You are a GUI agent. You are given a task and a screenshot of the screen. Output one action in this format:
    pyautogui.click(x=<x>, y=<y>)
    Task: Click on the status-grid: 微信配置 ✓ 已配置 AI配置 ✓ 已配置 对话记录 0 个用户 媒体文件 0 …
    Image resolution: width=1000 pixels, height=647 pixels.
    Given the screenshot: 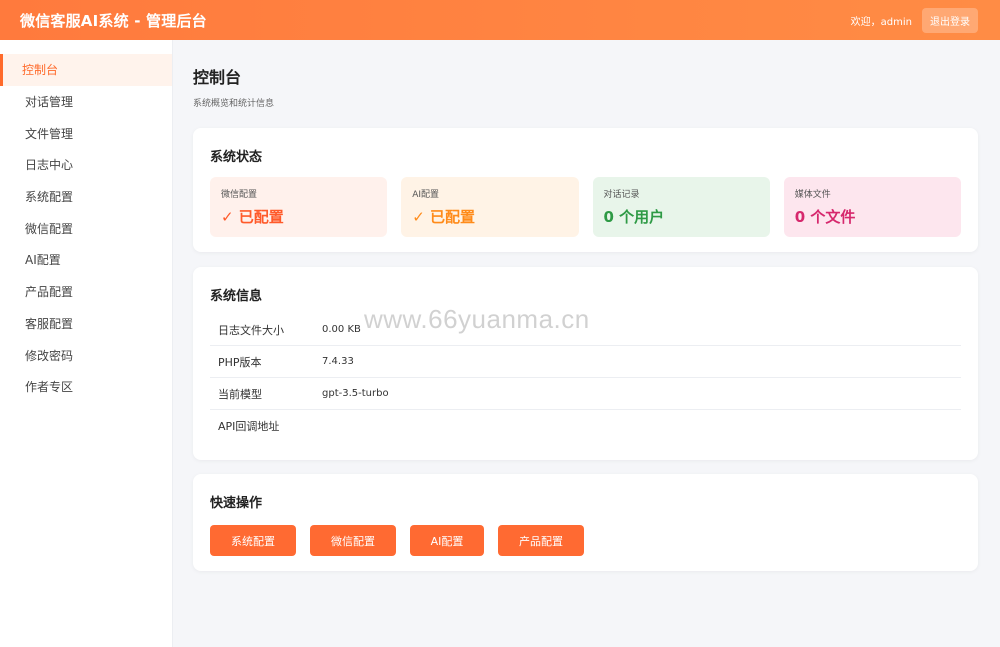 What is the action you would take?
    pyautogui.click(x=585, y=207)
    